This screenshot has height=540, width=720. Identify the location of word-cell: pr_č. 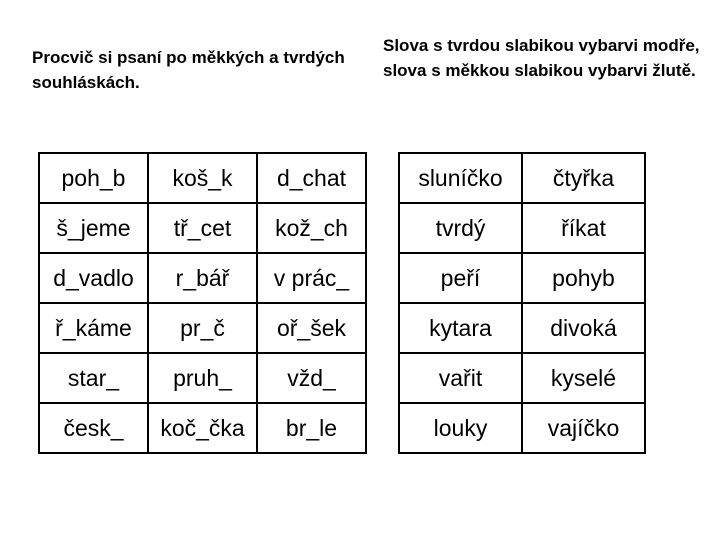
(202, 328).